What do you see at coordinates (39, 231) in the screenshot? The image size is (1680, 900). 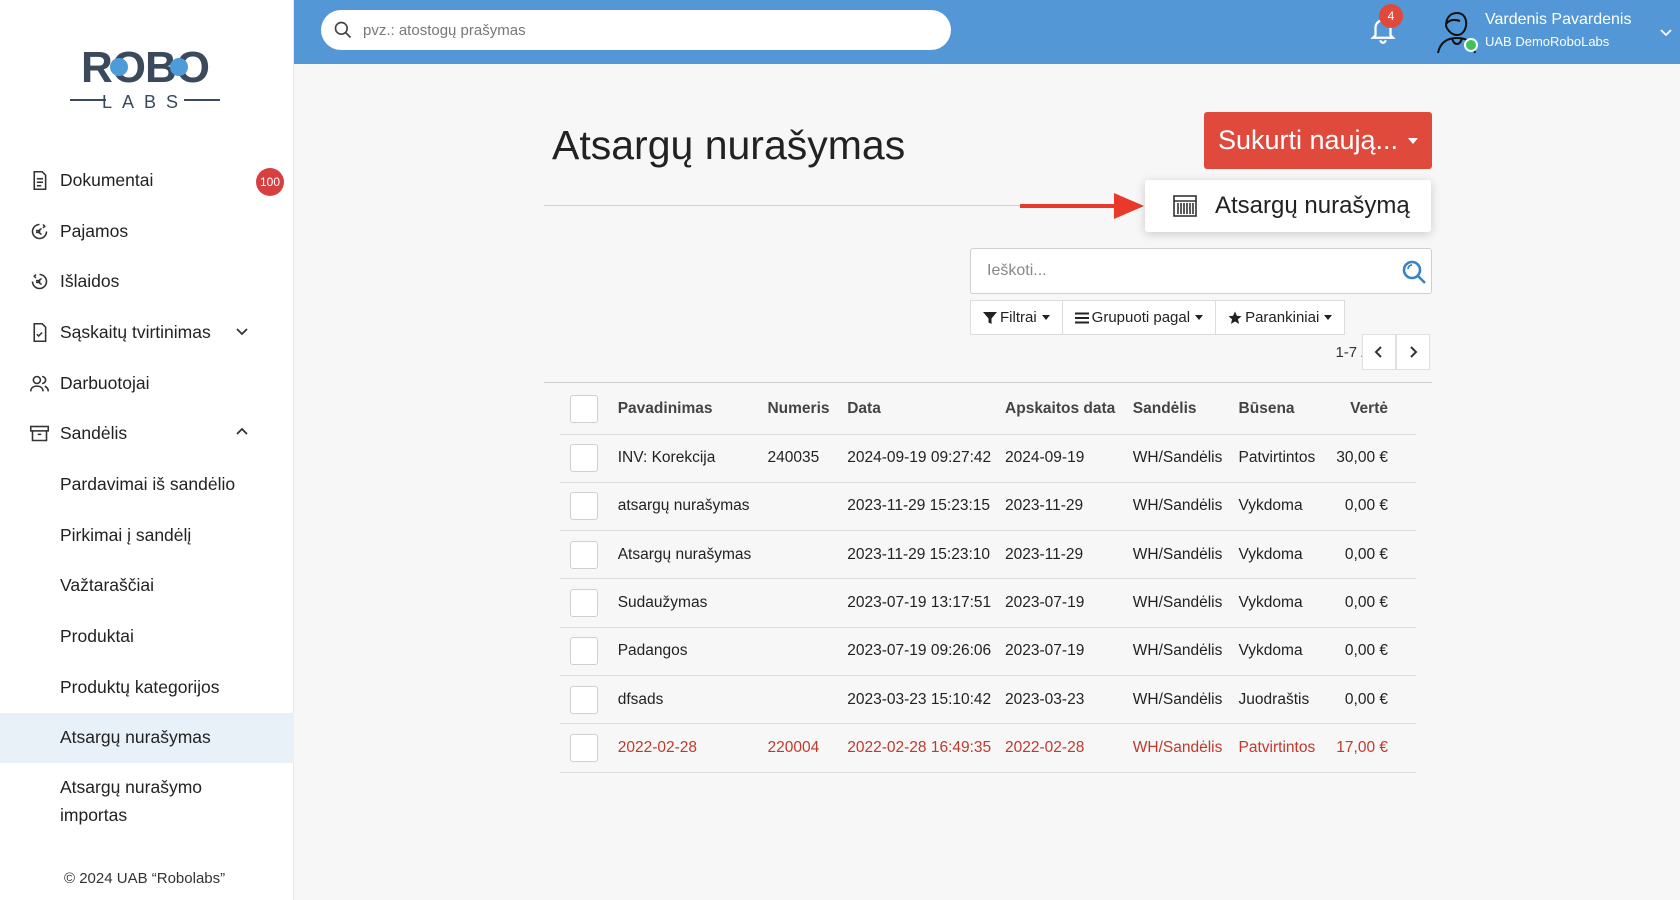 I see `euro-income-icon` at bounding box center [39, 231].